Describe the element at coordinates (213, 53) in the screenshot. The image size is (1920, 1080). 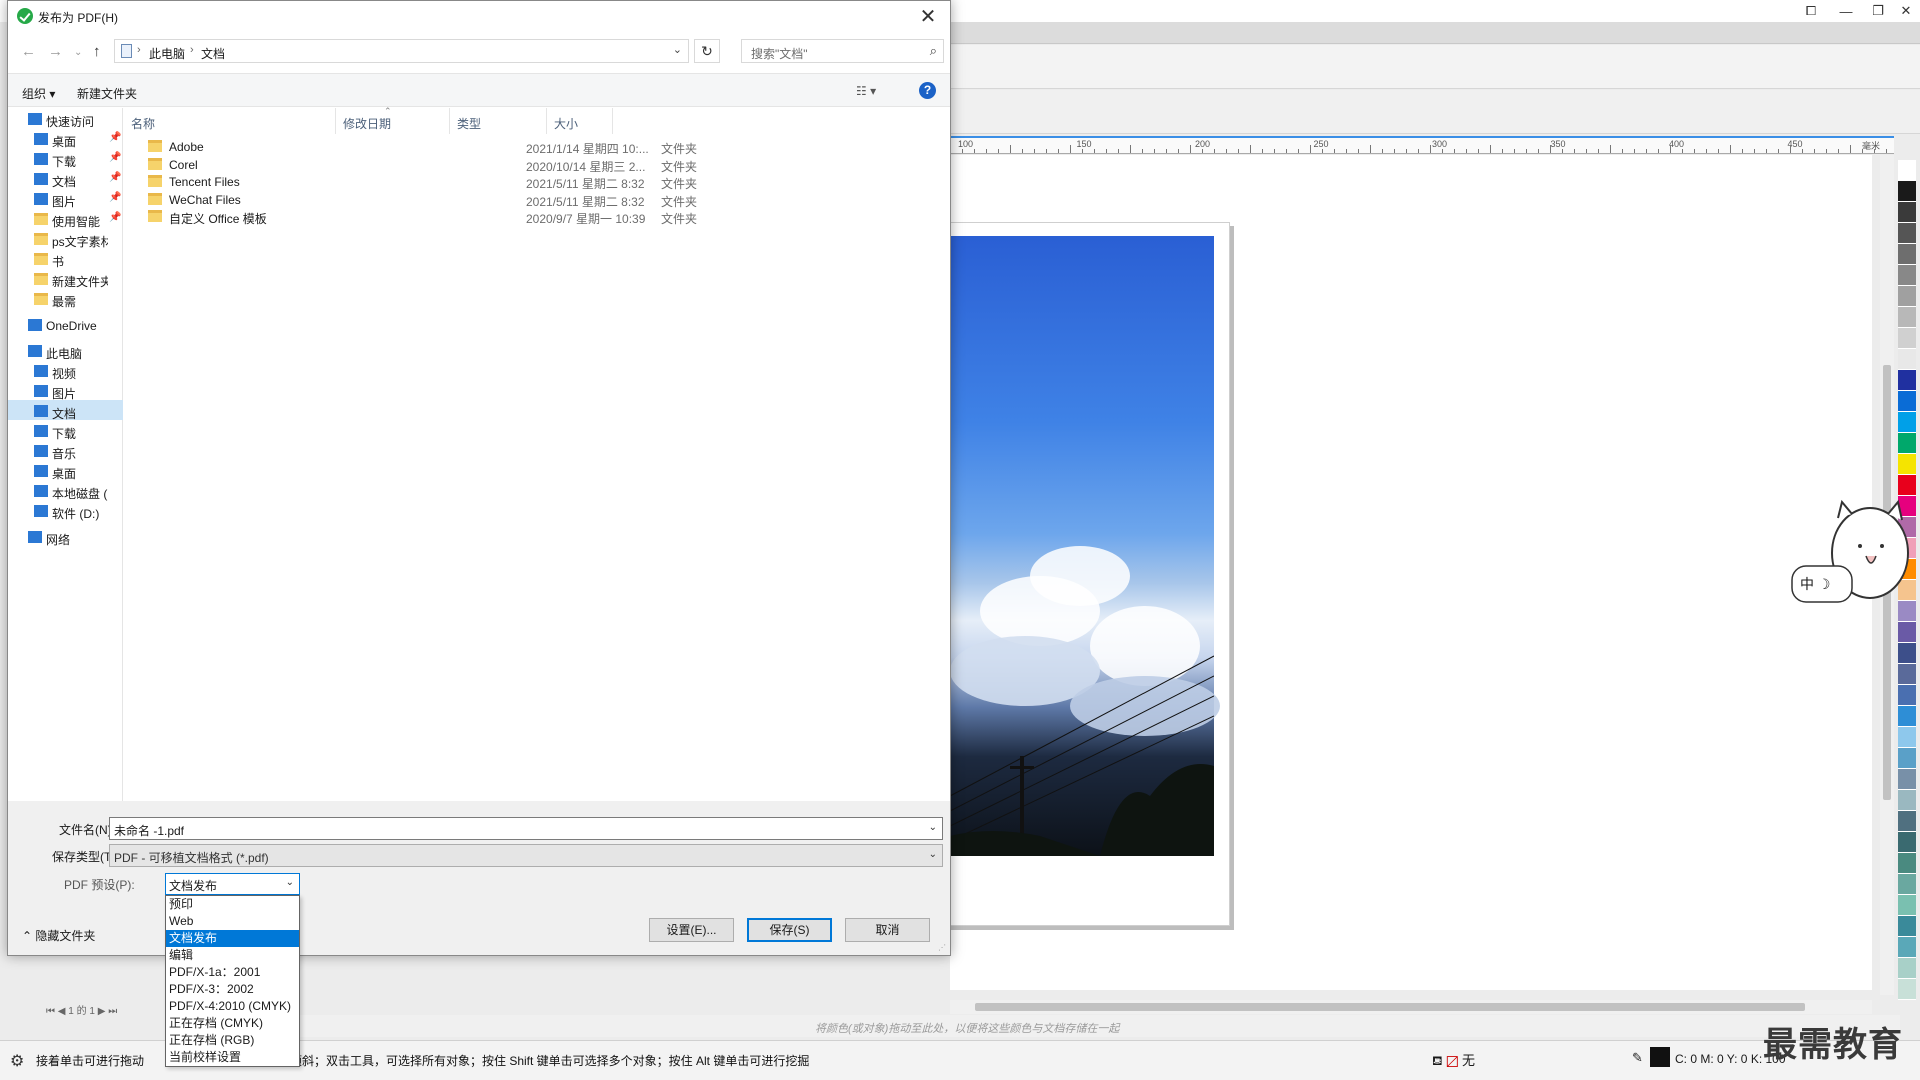
I see `breadcrumb-documents: 文档` at that location.